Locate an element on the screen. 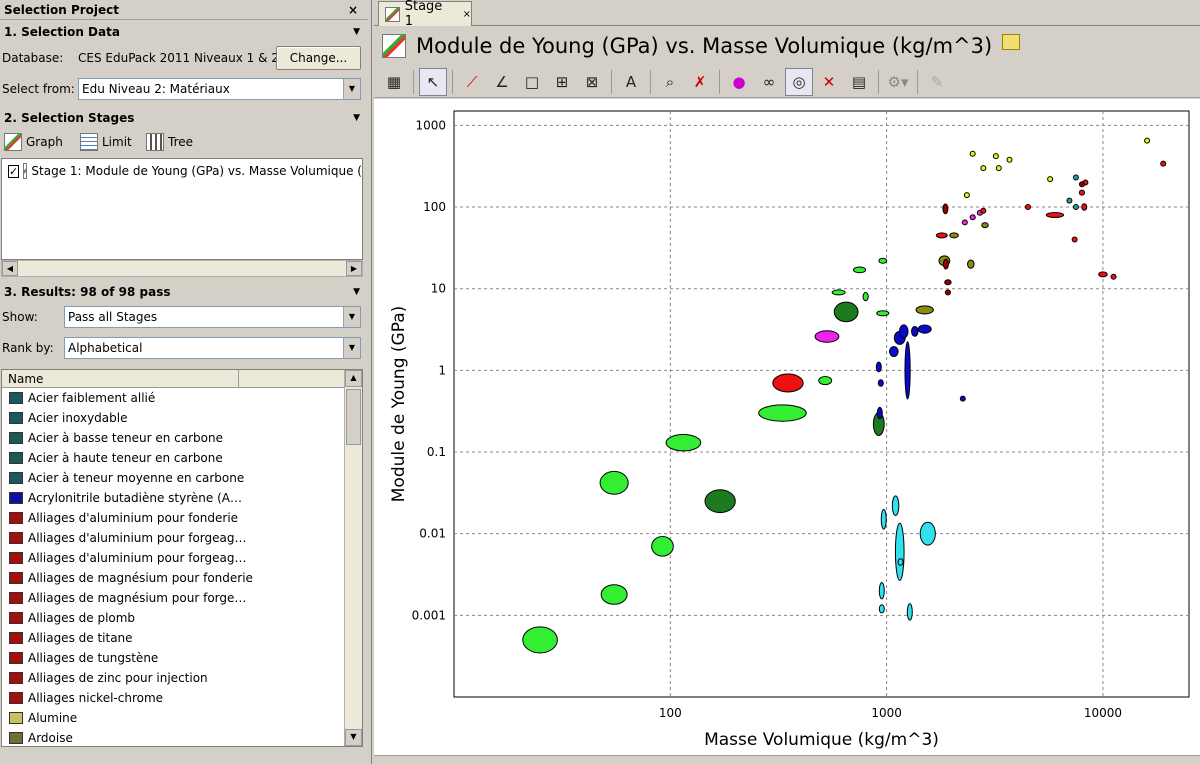 The height and width of the screenshot is (764, 1200). scroll-up-icon: ▲ is located at coordinates (353, 378).